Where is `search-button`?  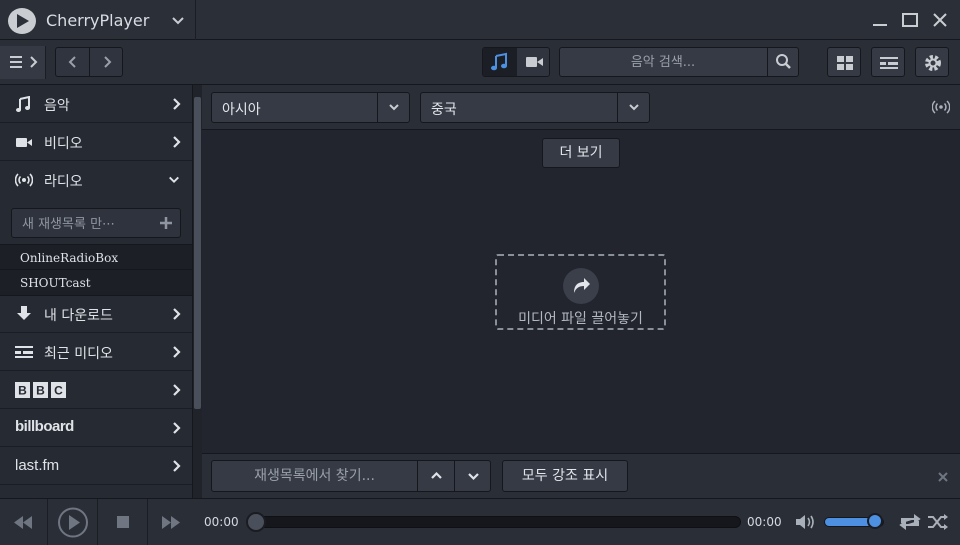
search-button is located at coordinates (783, 62).